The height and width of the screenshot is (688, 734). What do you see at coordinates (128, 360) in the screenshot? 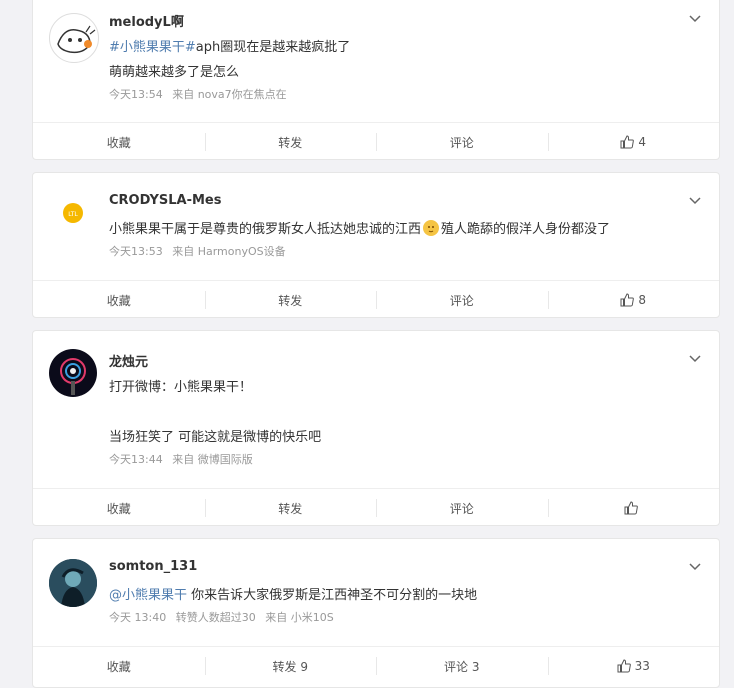
I see `username: 龙烛元` at bounding box center [128, 360].